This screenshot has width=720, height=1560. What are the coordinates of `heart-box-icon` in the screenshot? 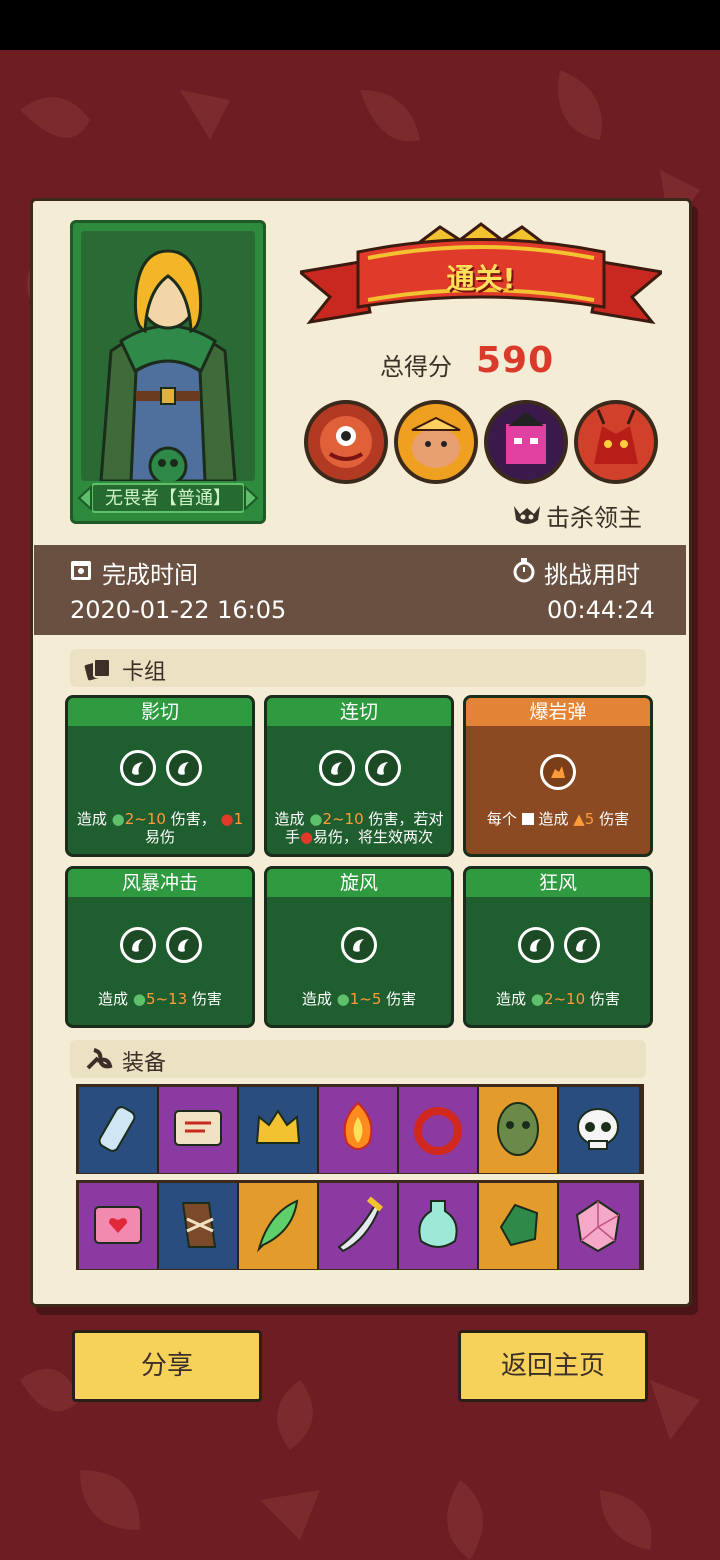 It's located at (119, 1226).